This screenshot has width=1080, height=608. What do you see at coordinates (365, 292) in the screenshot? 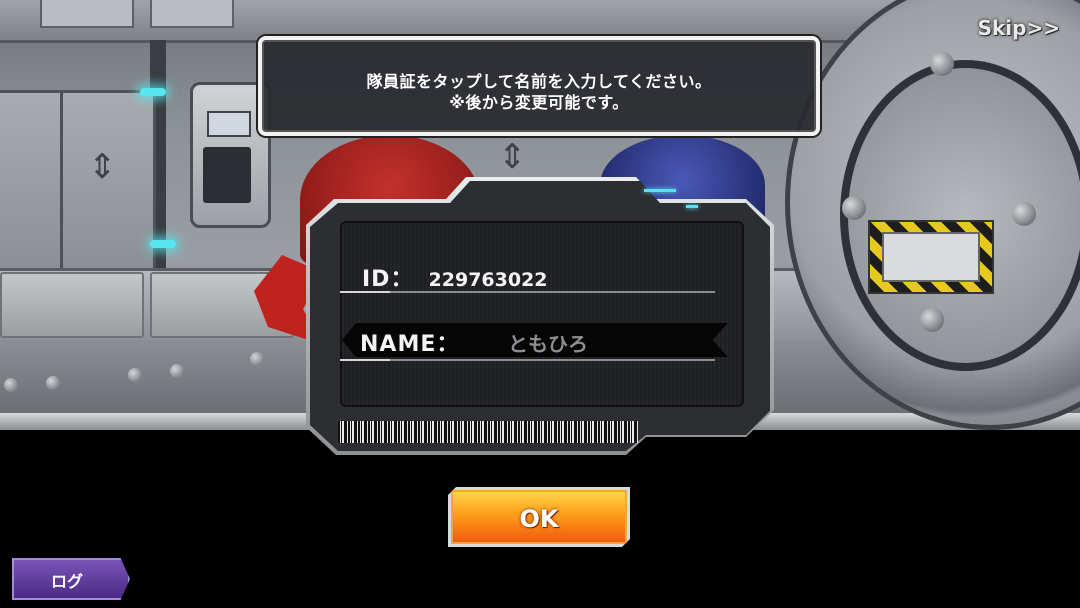
I see `id-divider-highlight` at bounding box center [365, 292].